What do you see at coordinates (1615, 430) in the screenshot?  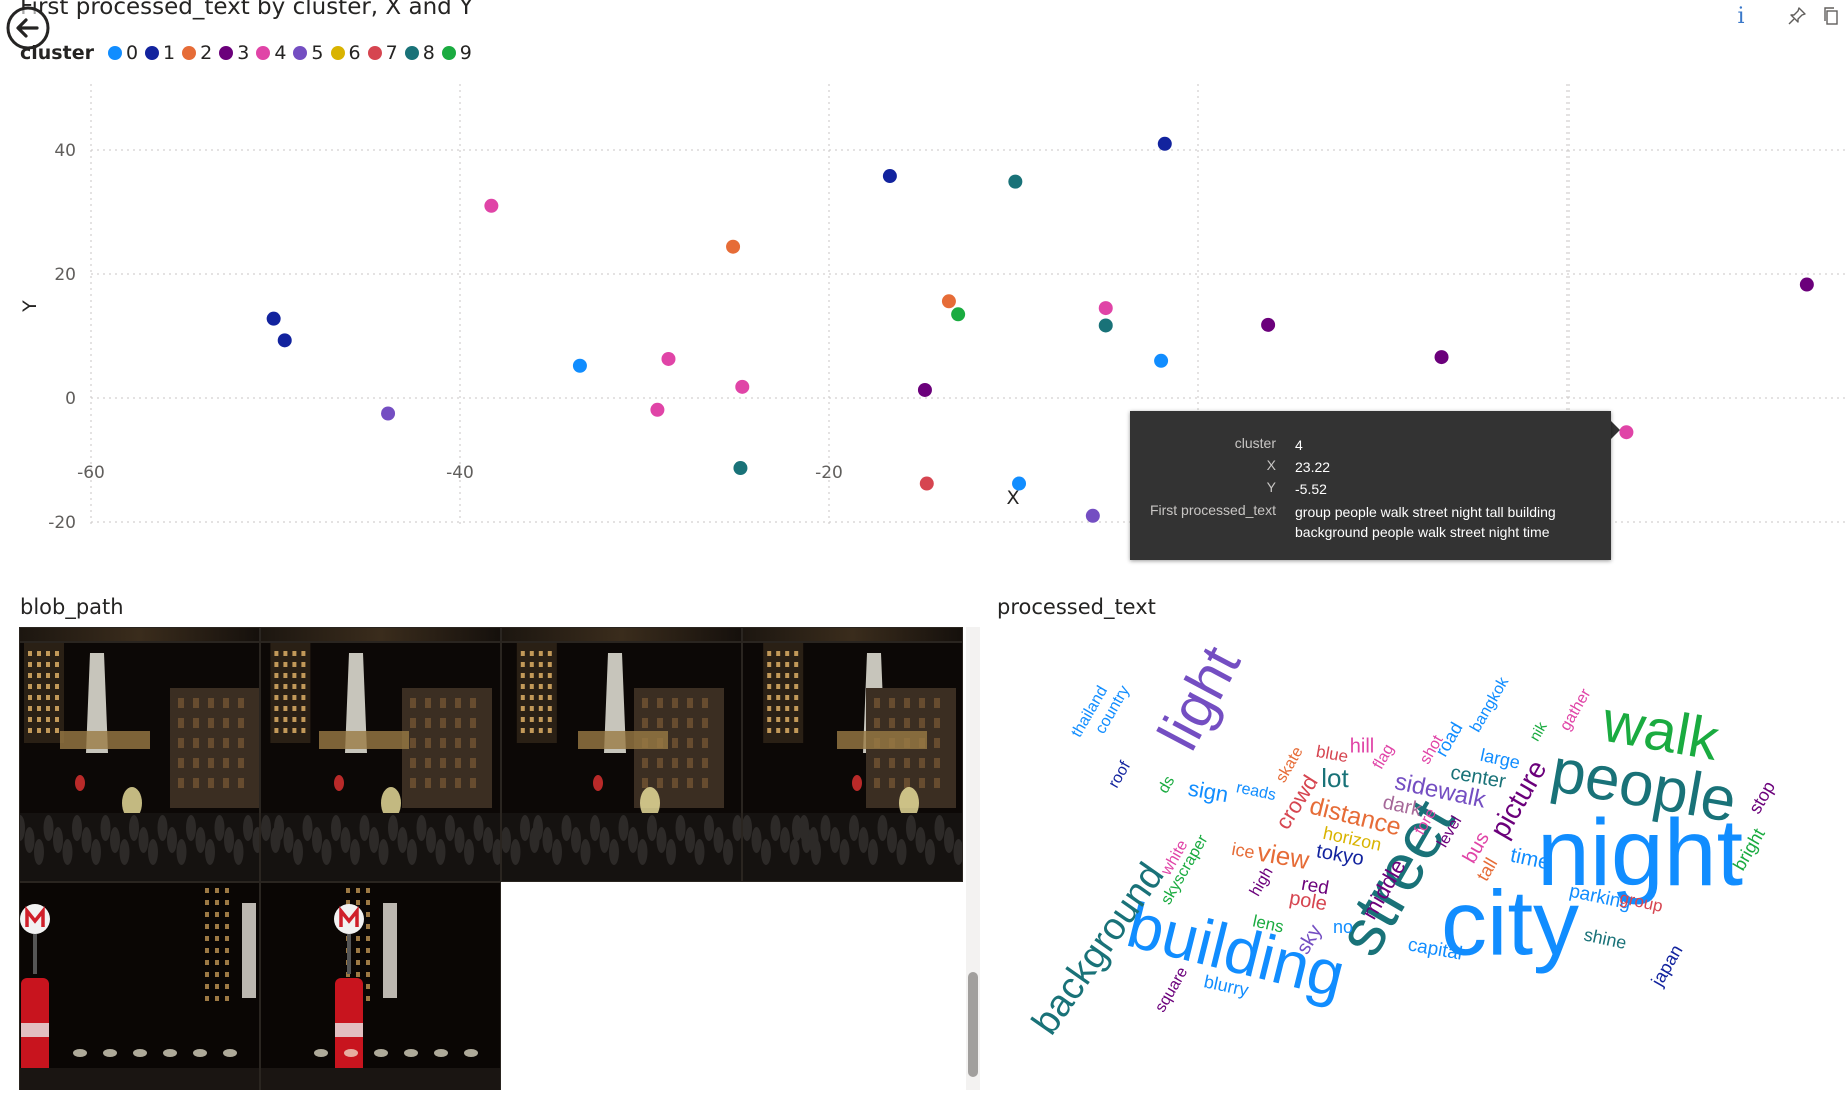 I see `tooltip-arrow` at bounding box center [1615, 430].